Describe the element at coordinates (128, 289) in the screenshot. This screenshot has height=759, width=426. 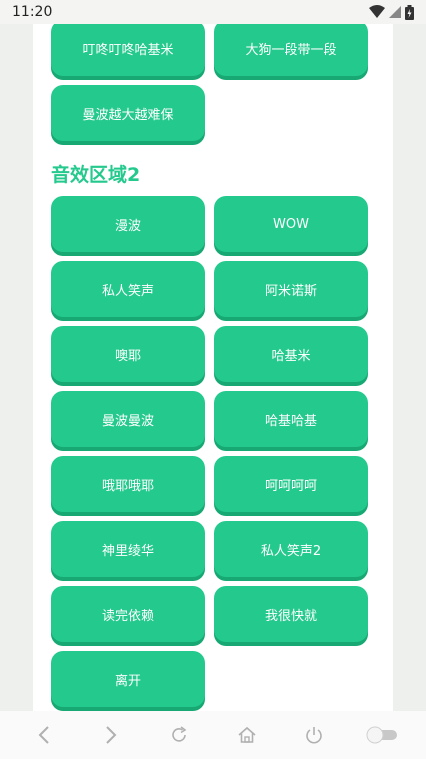
I see `sound-button: 私人笑声` at that location.